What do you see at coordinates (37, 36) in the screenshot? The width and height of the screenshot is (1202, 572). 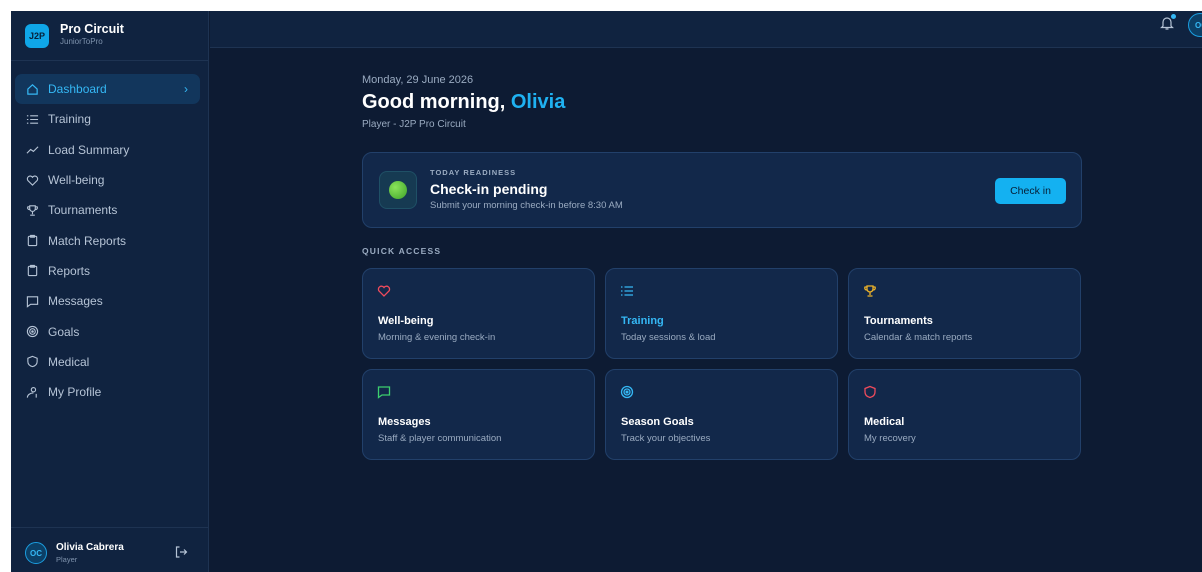 I see `brand-logo: J2P` at bounding box center [37, 36].